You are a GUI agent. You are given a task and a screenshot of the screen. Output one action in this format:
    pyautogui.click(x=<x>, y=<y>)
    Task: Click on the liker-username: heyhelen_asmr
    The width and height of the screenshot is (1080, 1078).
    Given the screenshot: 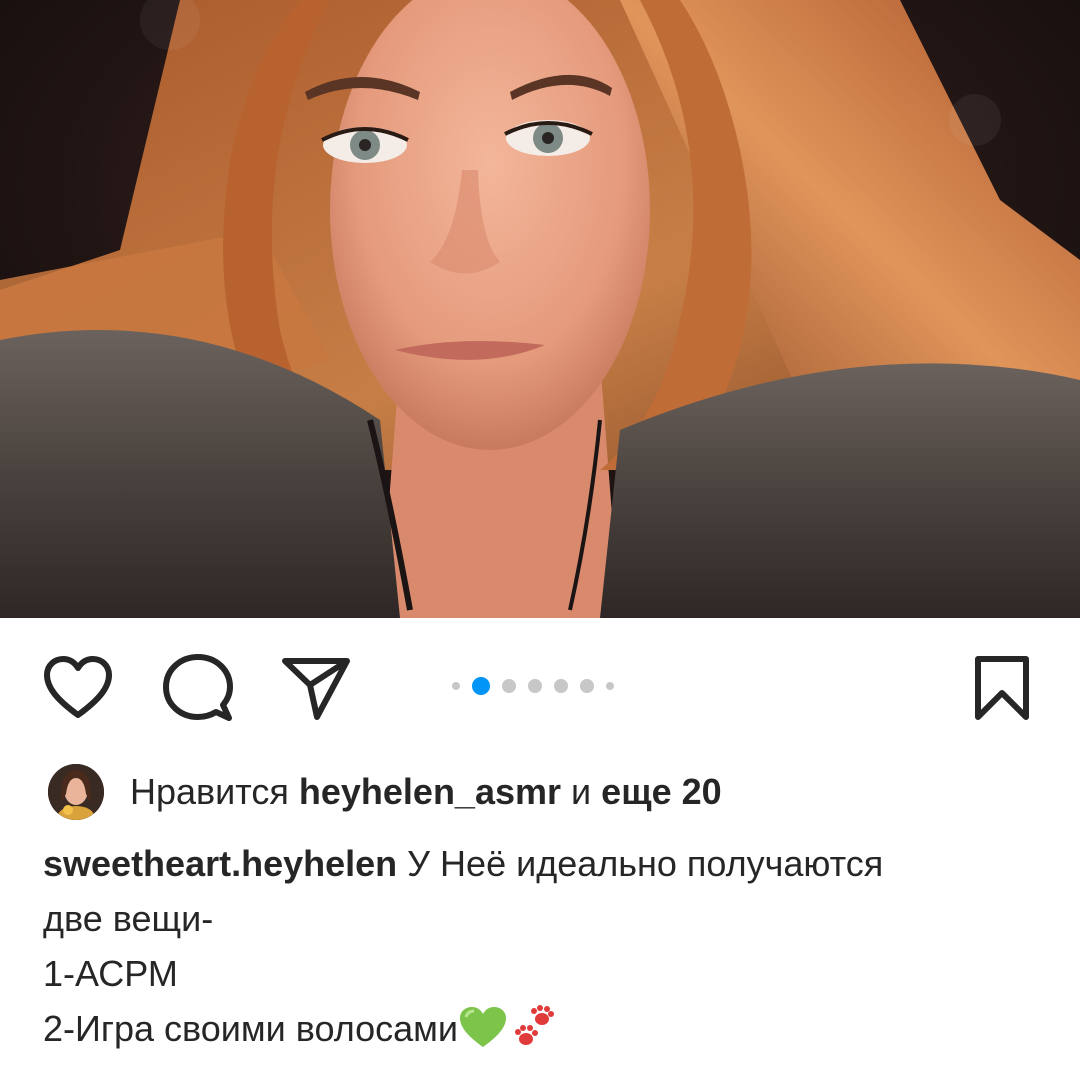 What is the action you would take?
    pyautogui.click(x=430, y=791)
    